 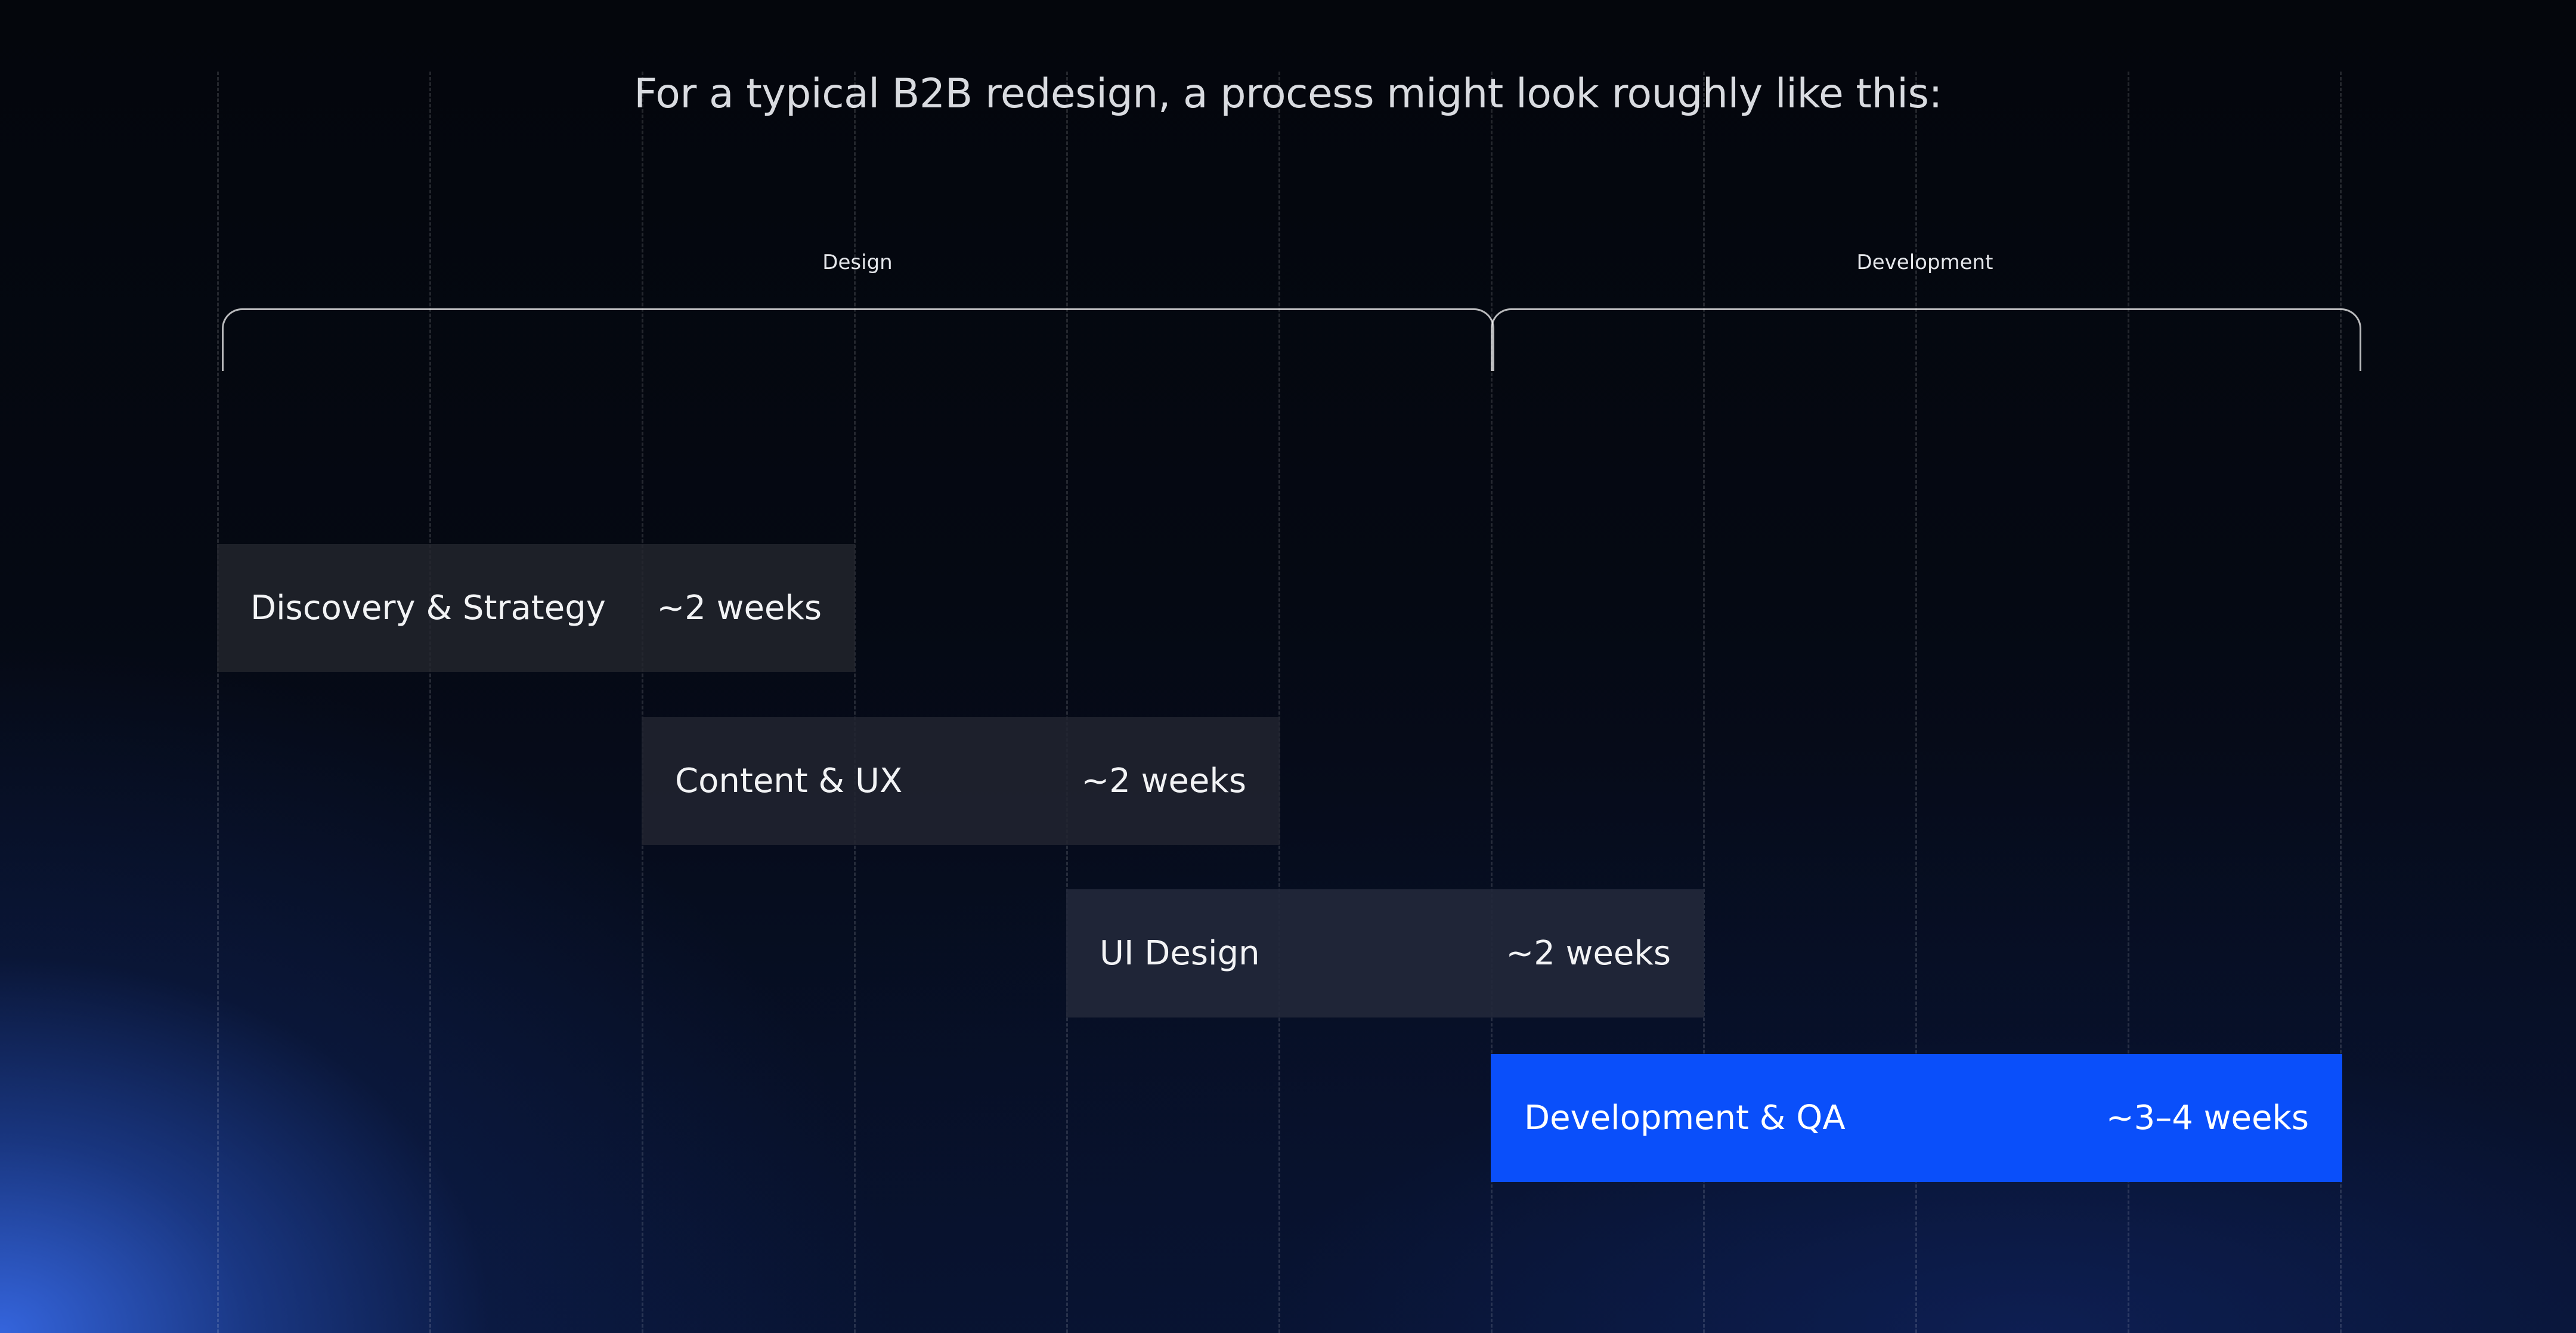 What do you see at coordinates (1924, 262) in the screenshot?
I see `phase-label-development: Development` at bounding box center [1924, 262].